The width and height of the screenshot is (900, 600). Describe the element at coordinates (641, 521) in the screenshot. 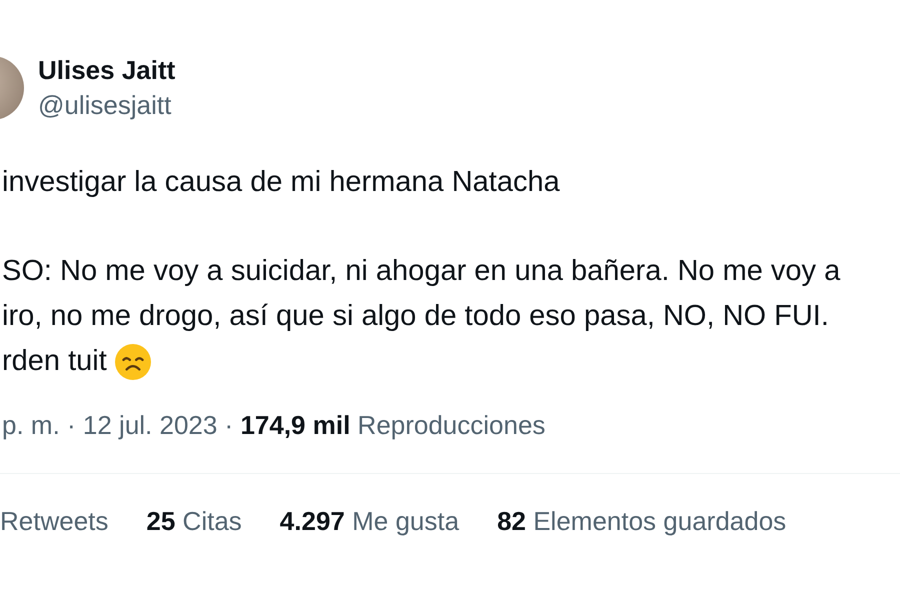

I see `stat-link: 82 Elementos guardados` at that location.